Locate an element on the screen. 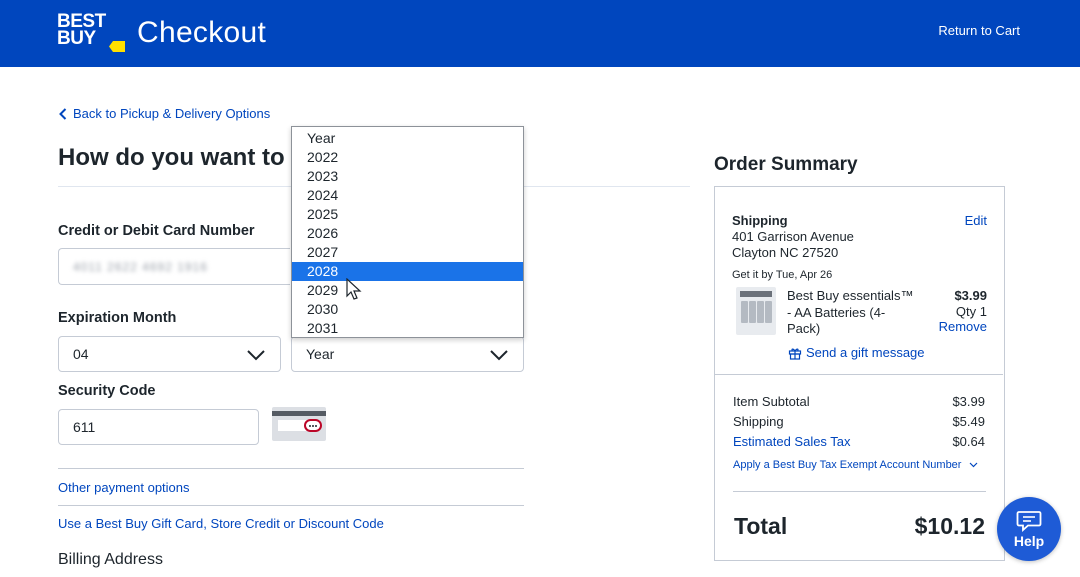 This screenshot has width=1080, height=577. edit-shipping-link: Edit is located at coordinates (976, 220).